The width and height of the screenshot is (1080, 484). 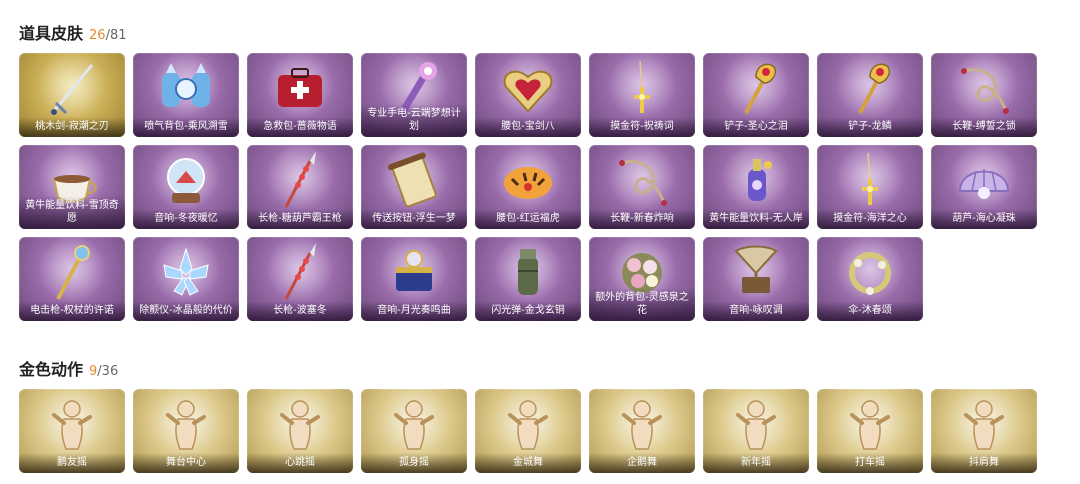 I want to click on item-card: 长鞭-缚誓之锁, so click(x=984, y=95).